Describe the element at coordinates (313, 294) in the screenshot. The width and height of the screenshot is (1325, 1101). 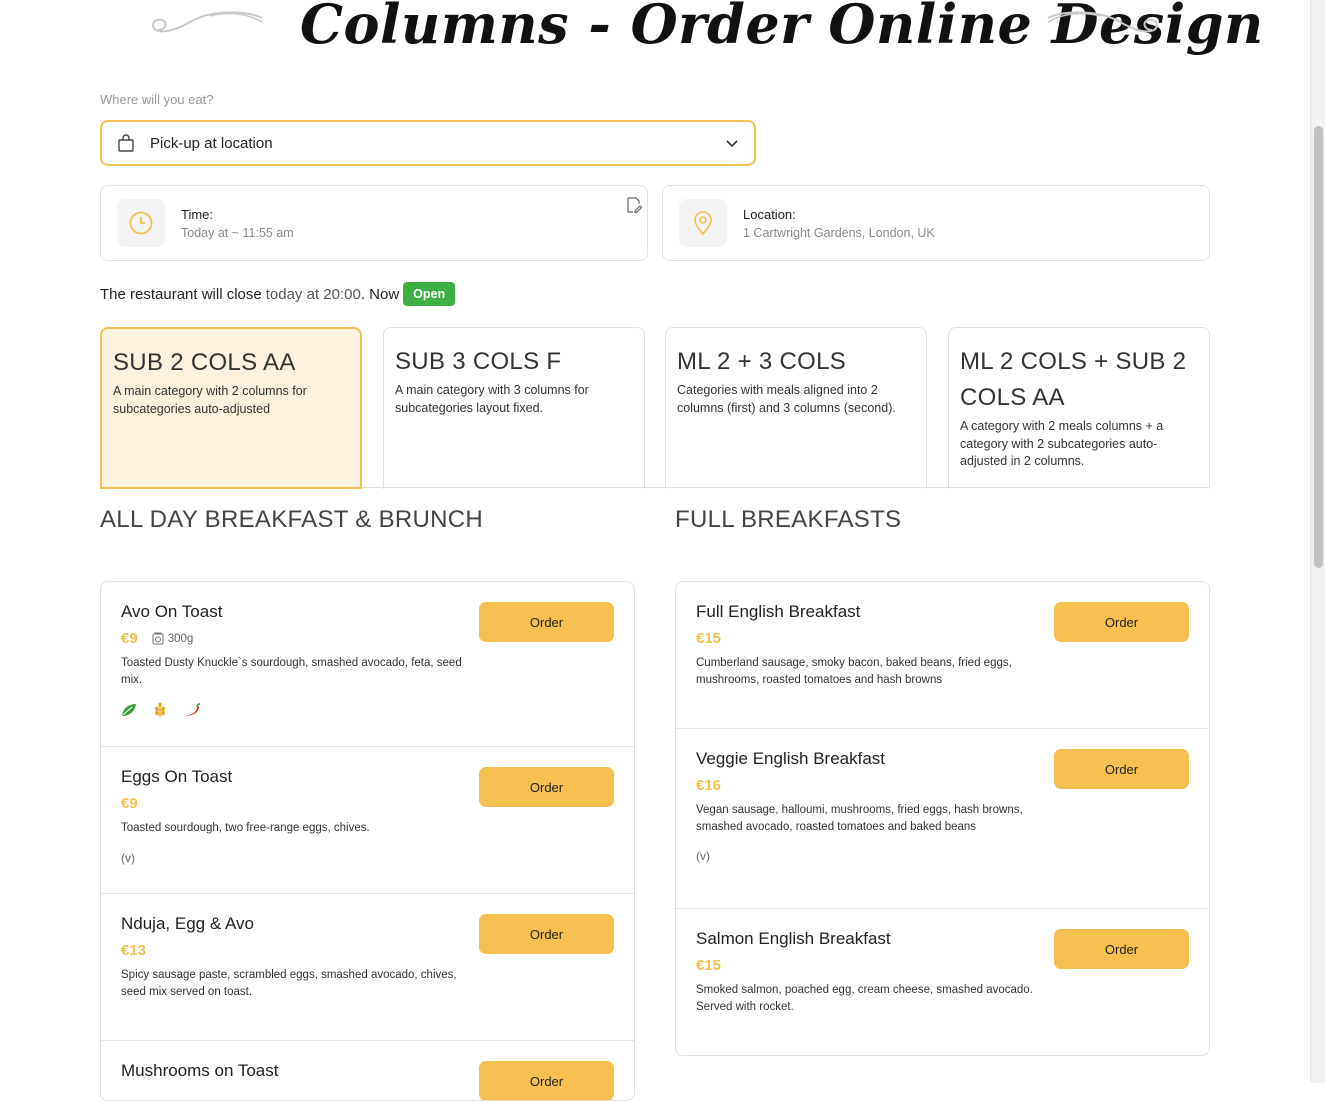
I see `status-close-time: today at 20:00` at that location.